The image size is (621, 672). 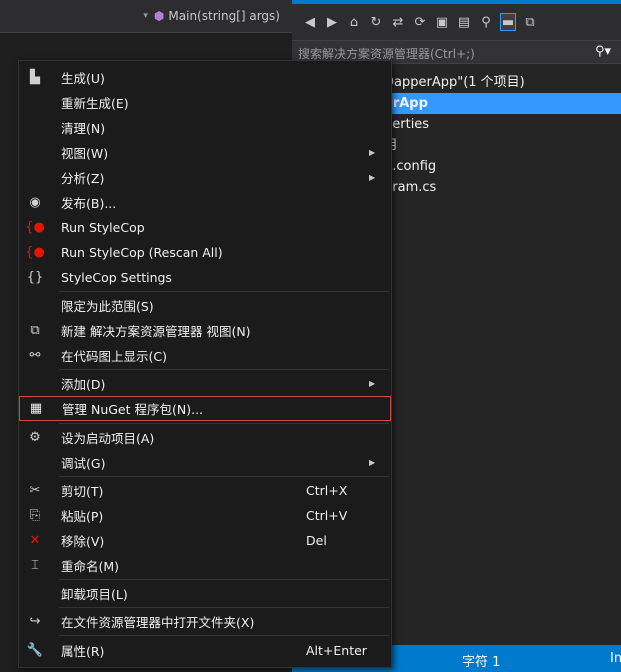 What do you see at coordinates (205, 490) in the screenshot?
I see `menu-item-cut: ✂ 剪切(T) Ctrl+X` at bounding box center [205, 490].